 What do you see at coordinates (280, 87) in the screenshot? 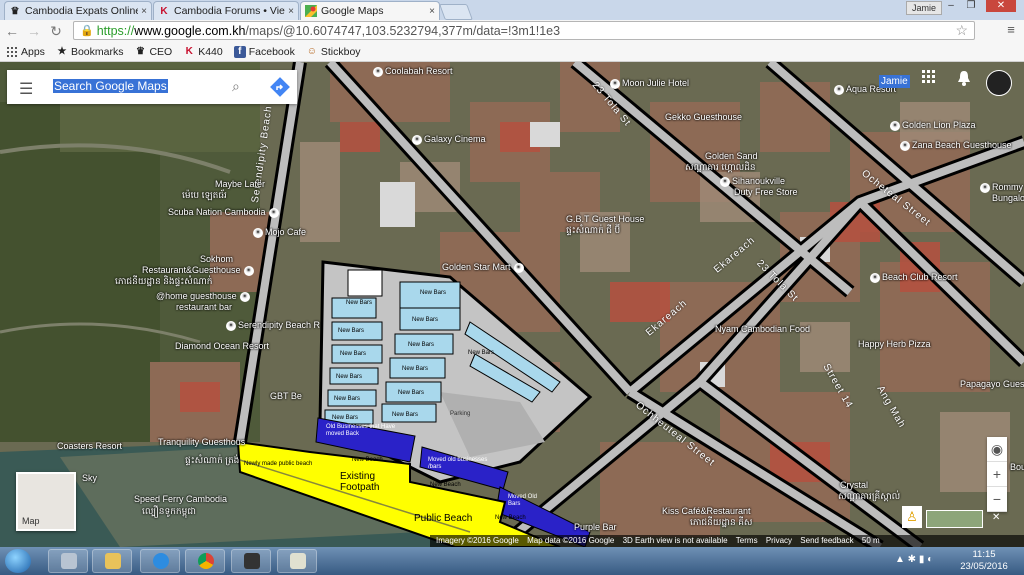
I see `directions-icon` at bounding box center [280, 87].